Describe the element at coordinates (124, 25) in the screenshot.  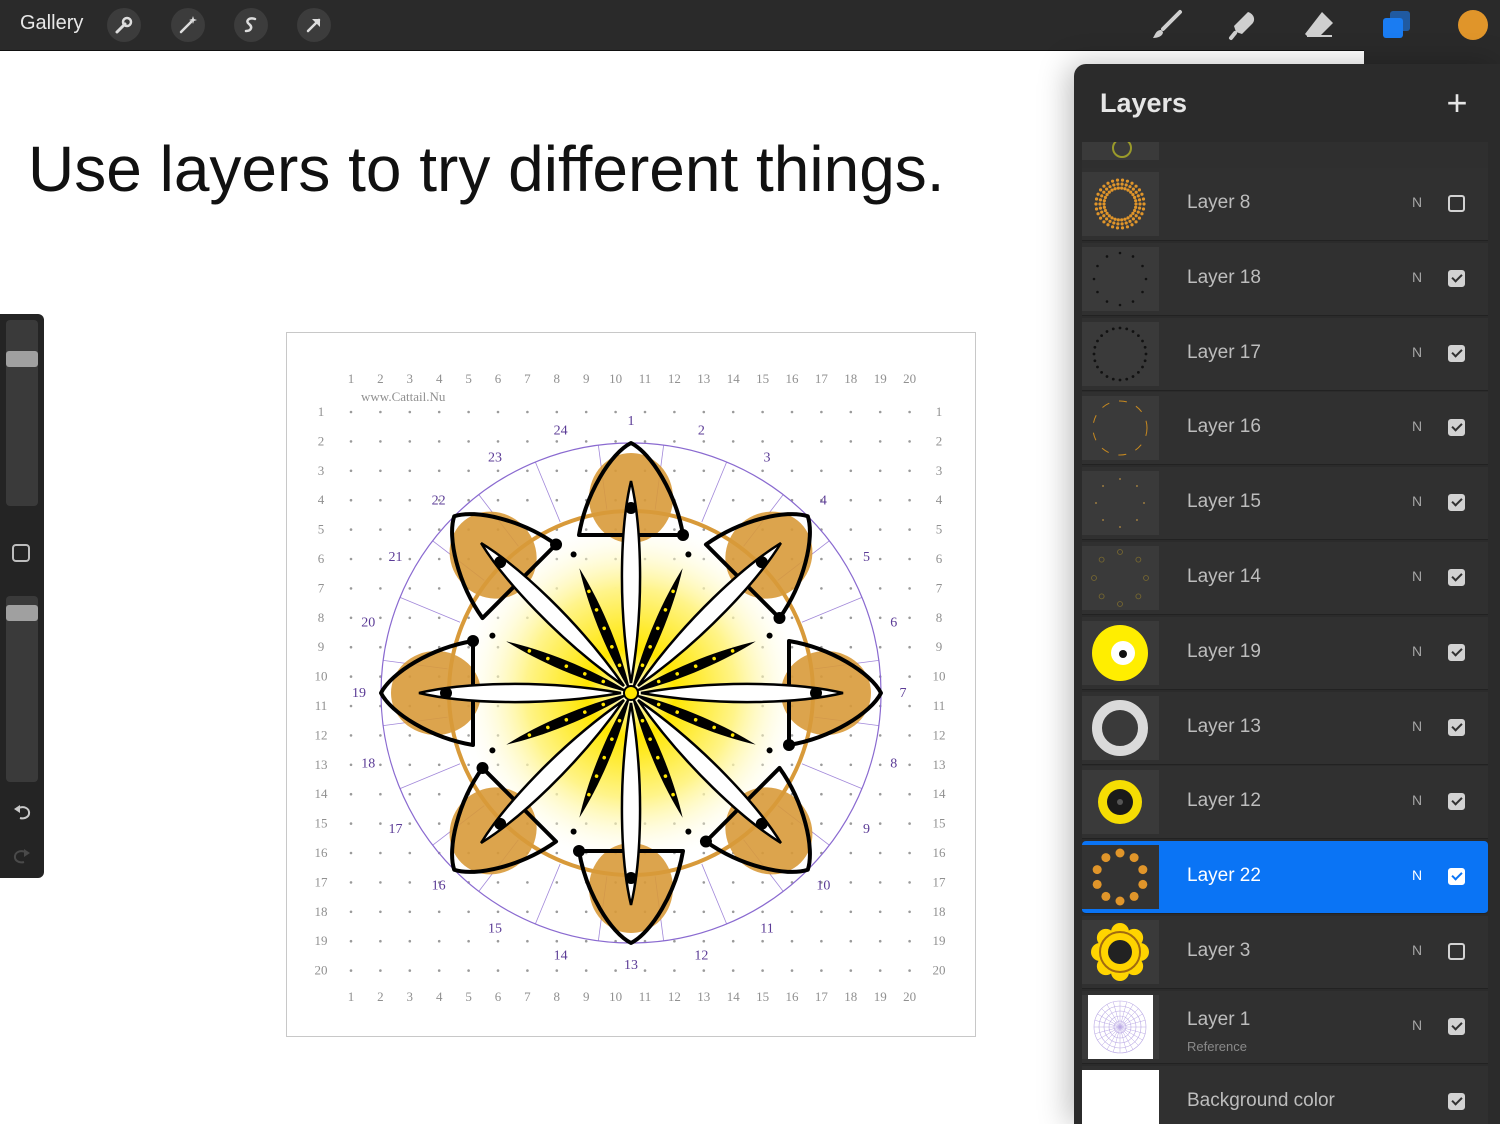
I see `wrench-icon` at that location.